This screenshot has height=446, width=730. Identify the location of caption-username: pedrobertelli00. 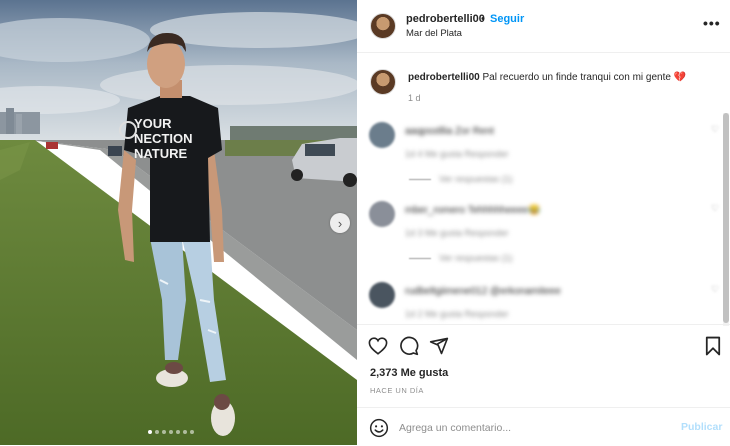
(444, 77).